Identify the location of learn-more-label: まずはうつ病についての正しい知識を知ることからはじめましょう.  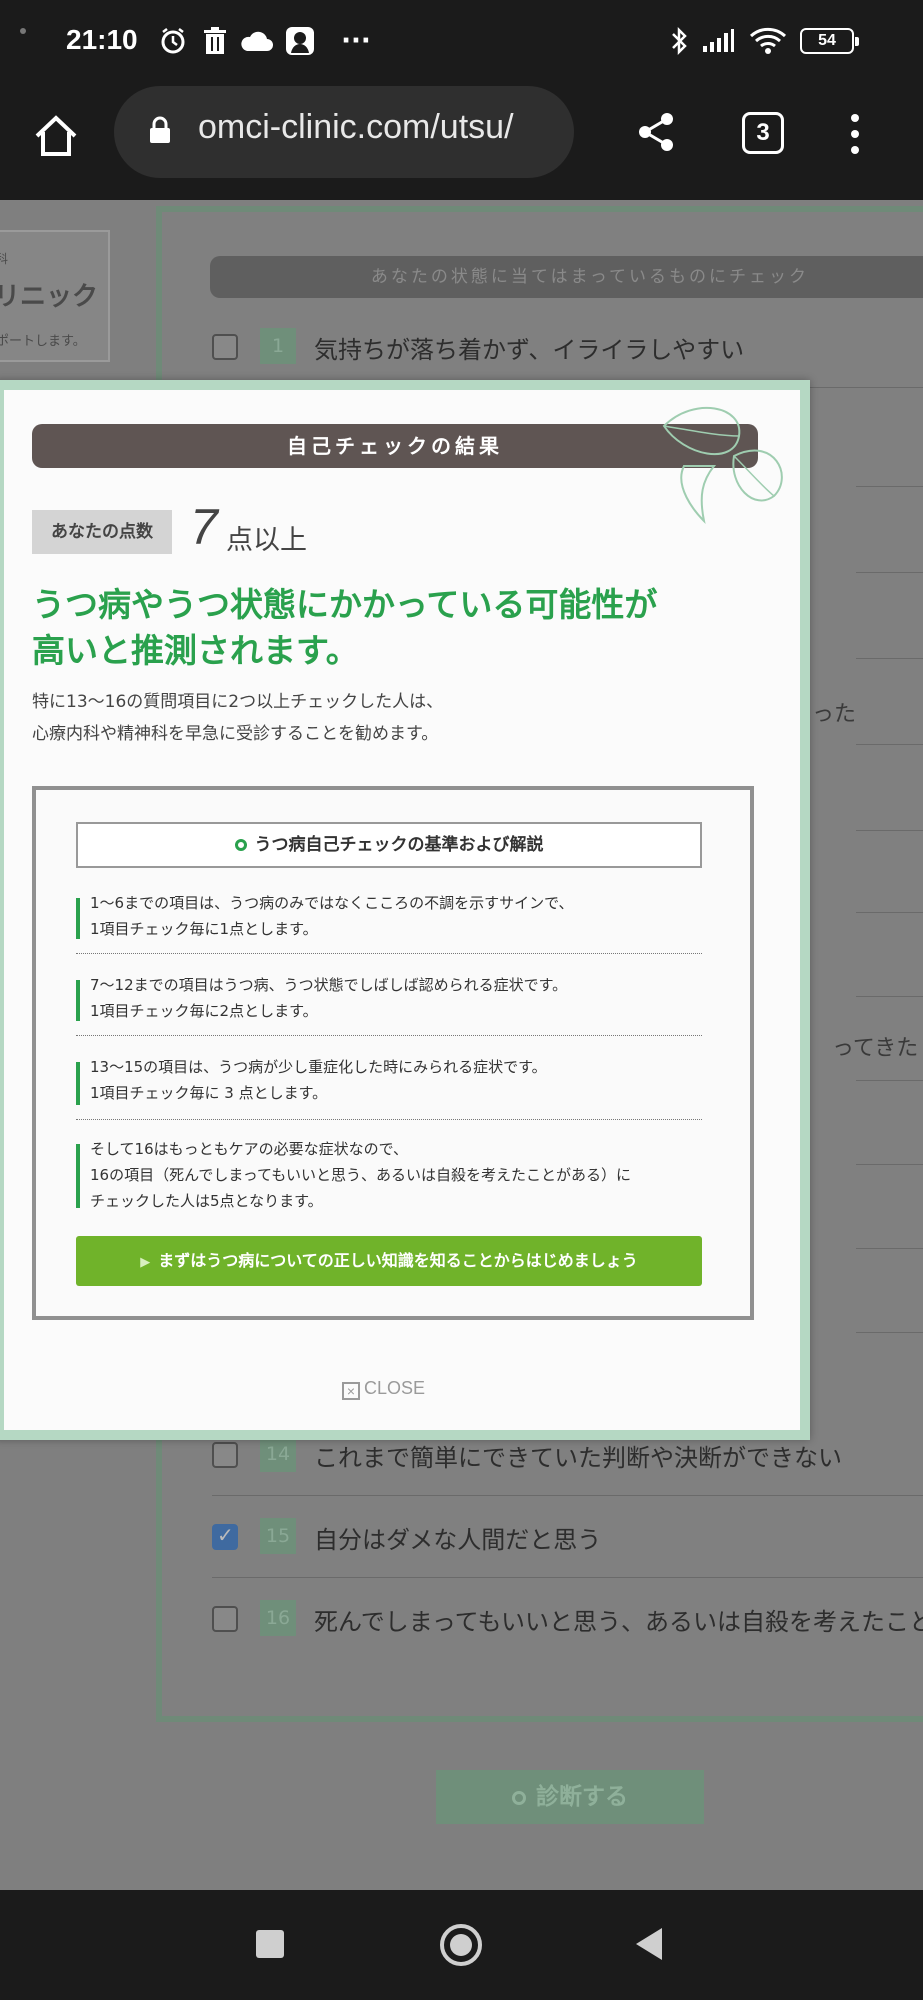
(398, 1260).